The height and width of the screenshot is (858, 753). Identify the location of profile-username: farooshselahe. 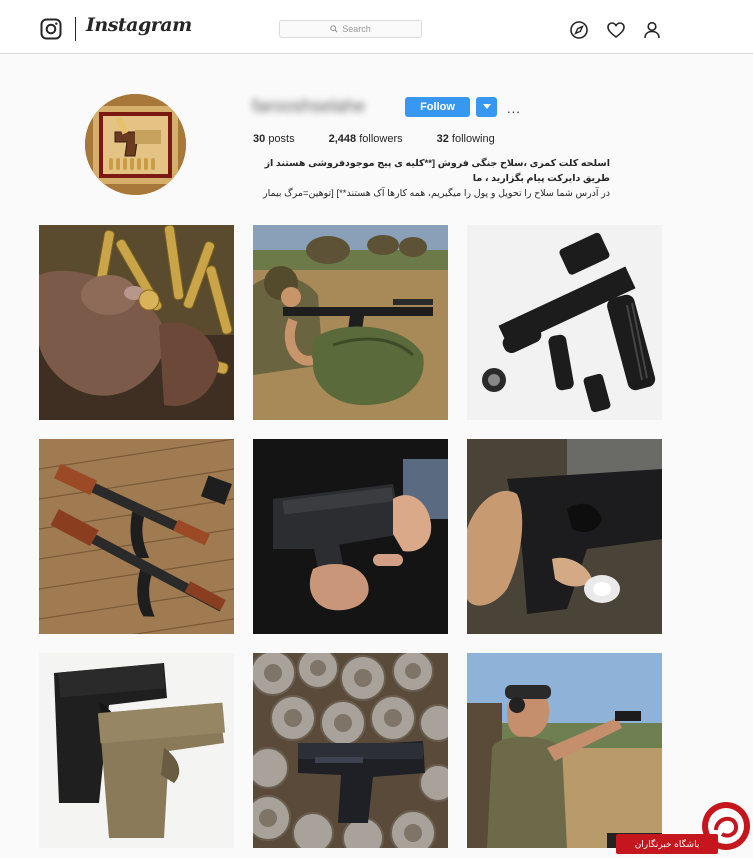
(309, 106).